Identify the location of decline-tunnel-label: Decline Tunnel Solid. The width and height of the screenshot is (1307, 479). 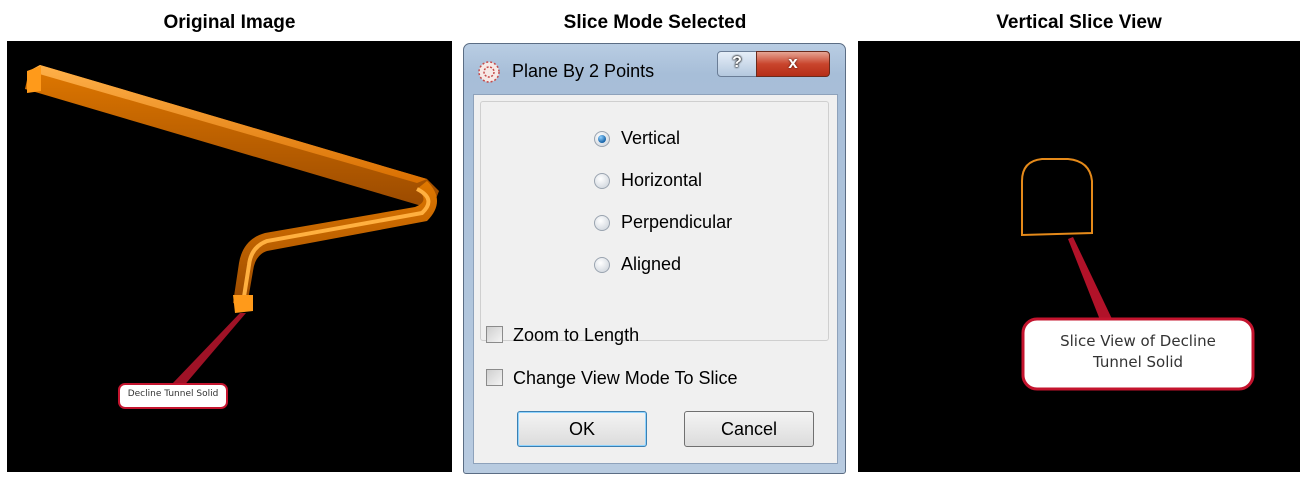
(173, 394).